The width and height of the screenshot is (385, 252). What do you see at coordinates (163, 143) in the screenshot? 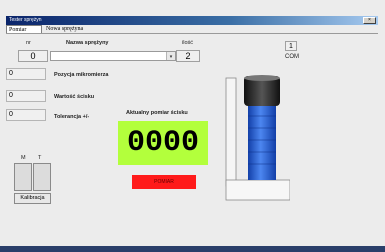
I see `measurement-display: 0000` at bounding box center [163, 143].